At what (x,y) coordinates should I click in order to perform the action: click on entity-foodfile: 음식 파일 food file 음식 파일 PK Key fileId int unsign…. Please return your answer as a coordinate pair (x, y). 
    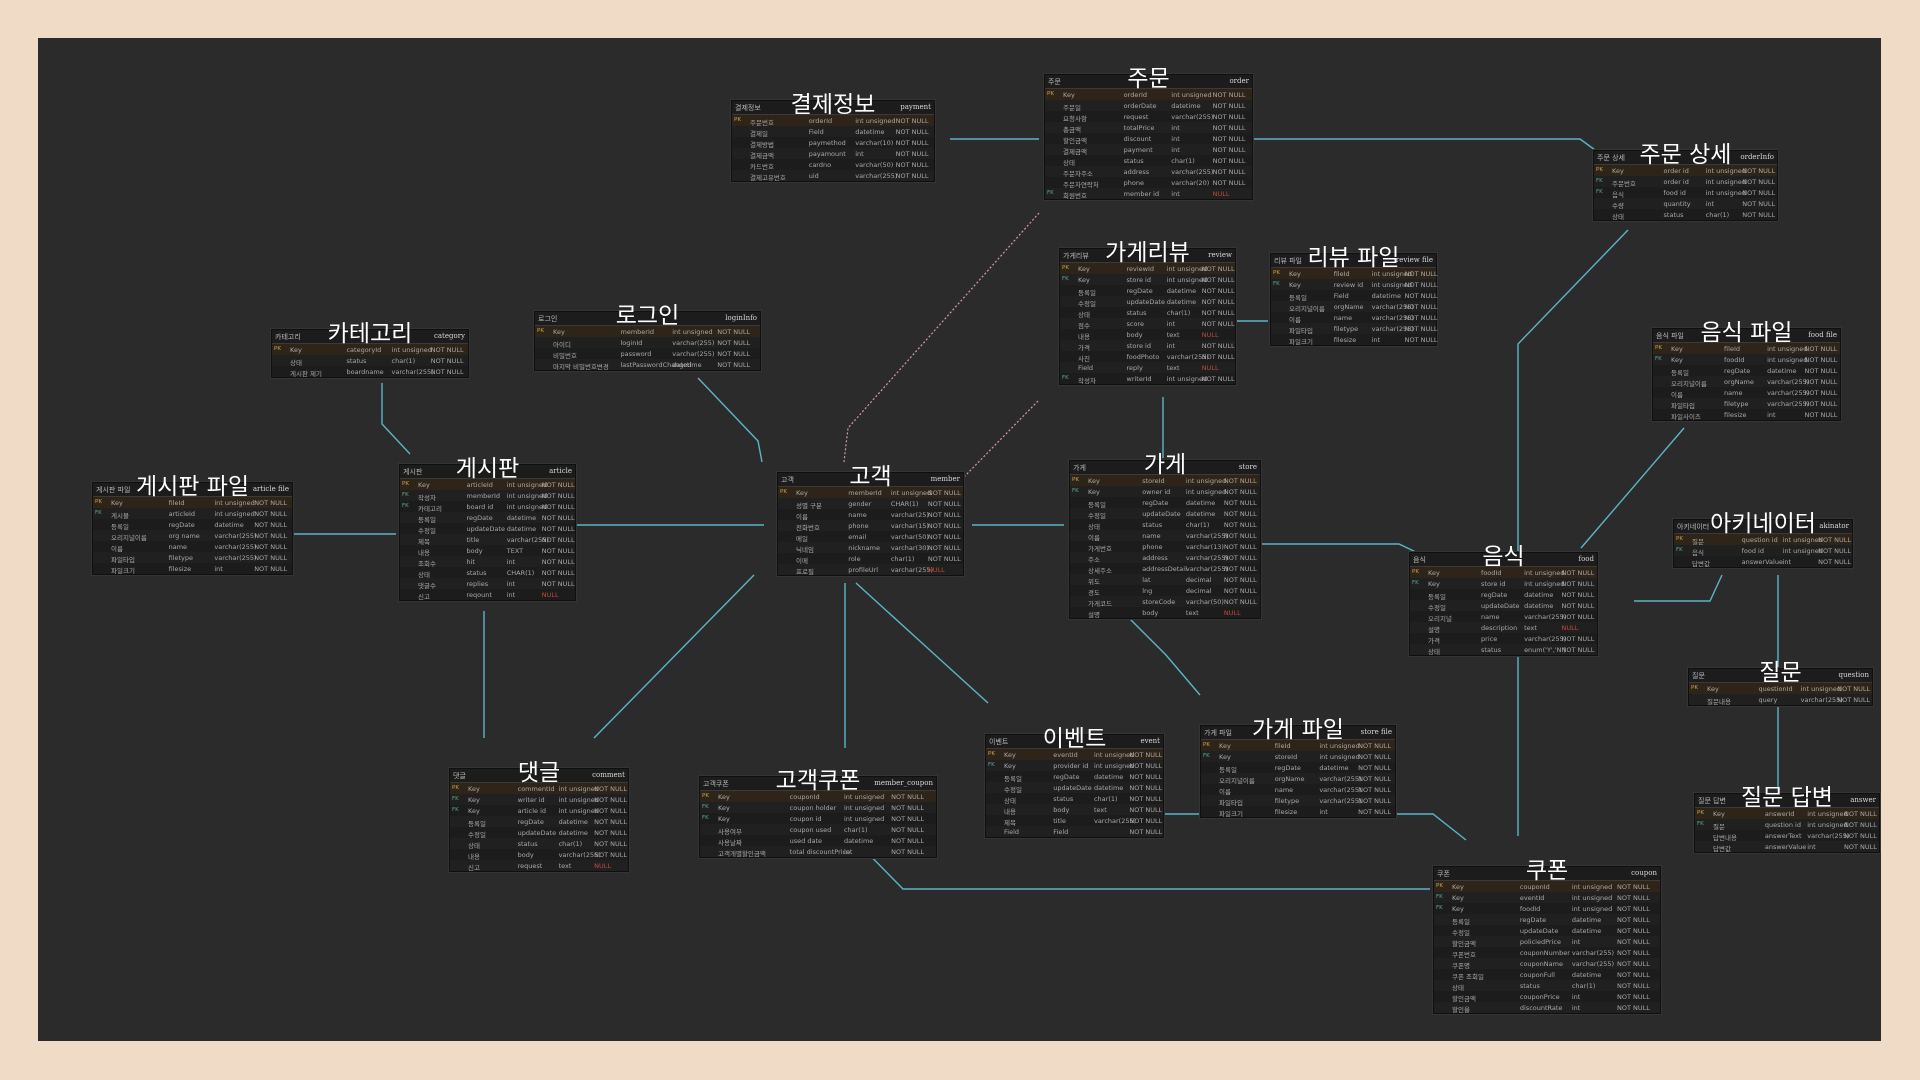
    Looking at the image, I should click on (1746, 370).